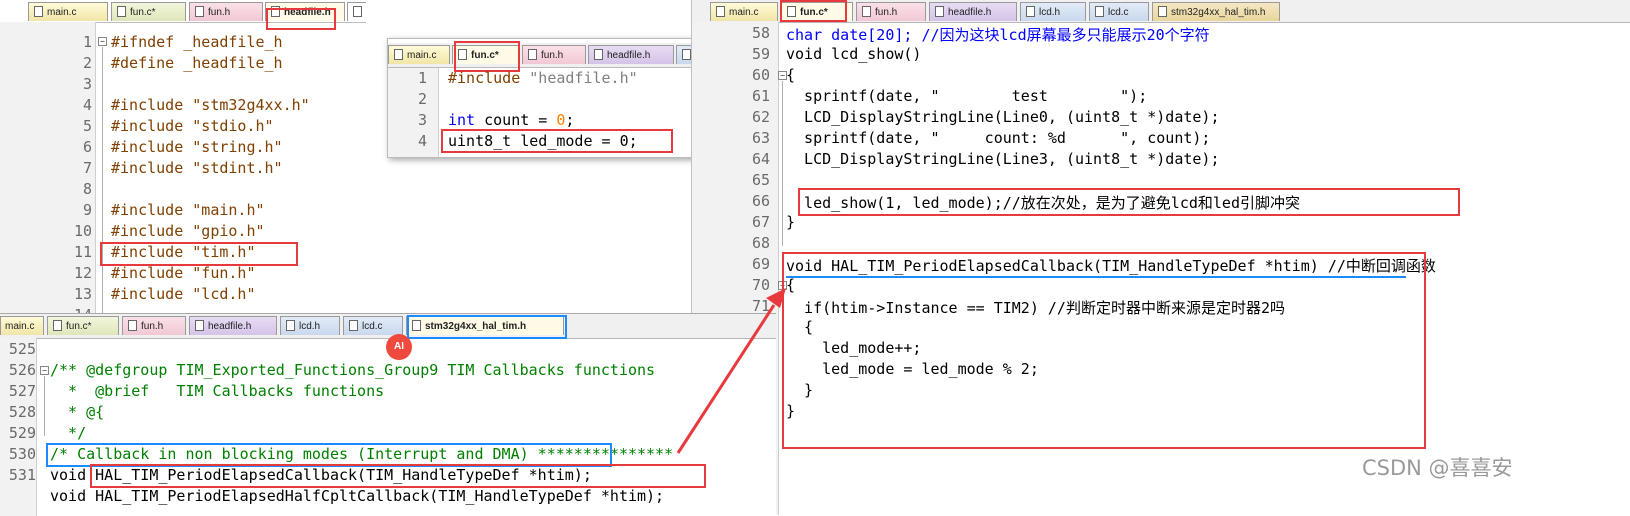 The image size is (1630, 516). What do you see at coordinates (22, 412) in the screenshot?
I see `line-number: 528` at bounding box center [22, 412].